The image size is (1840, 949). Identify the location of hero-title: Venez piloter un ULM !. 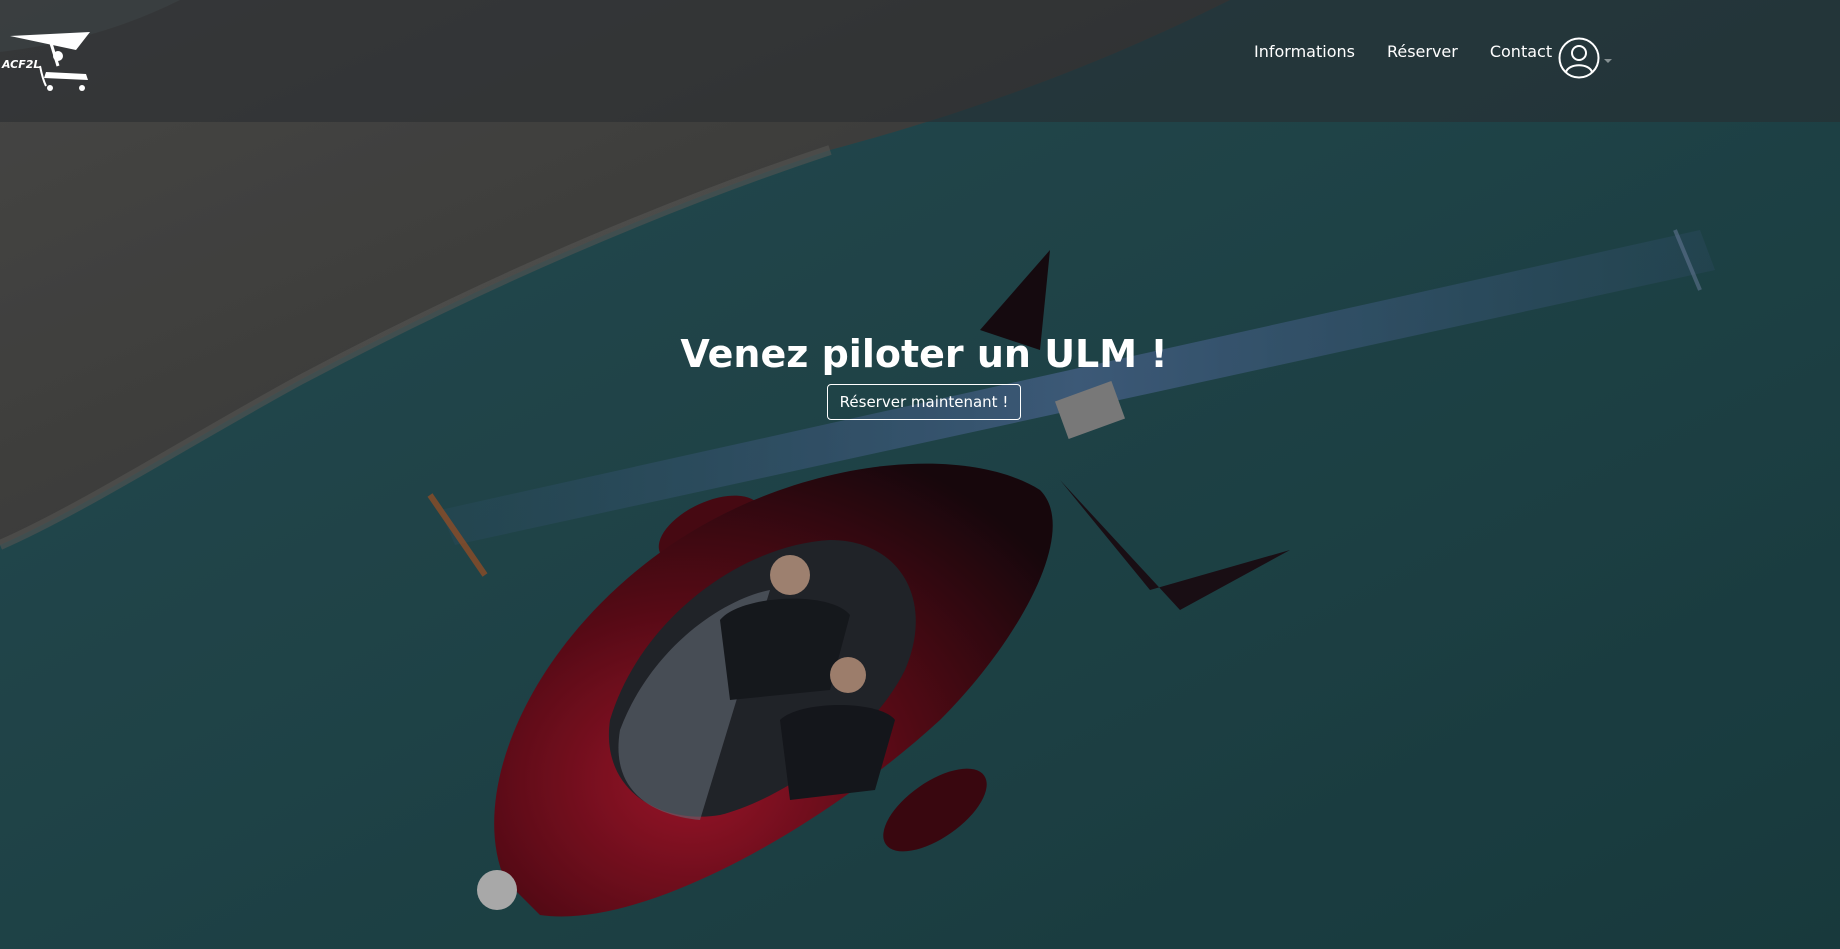
(924, 354).